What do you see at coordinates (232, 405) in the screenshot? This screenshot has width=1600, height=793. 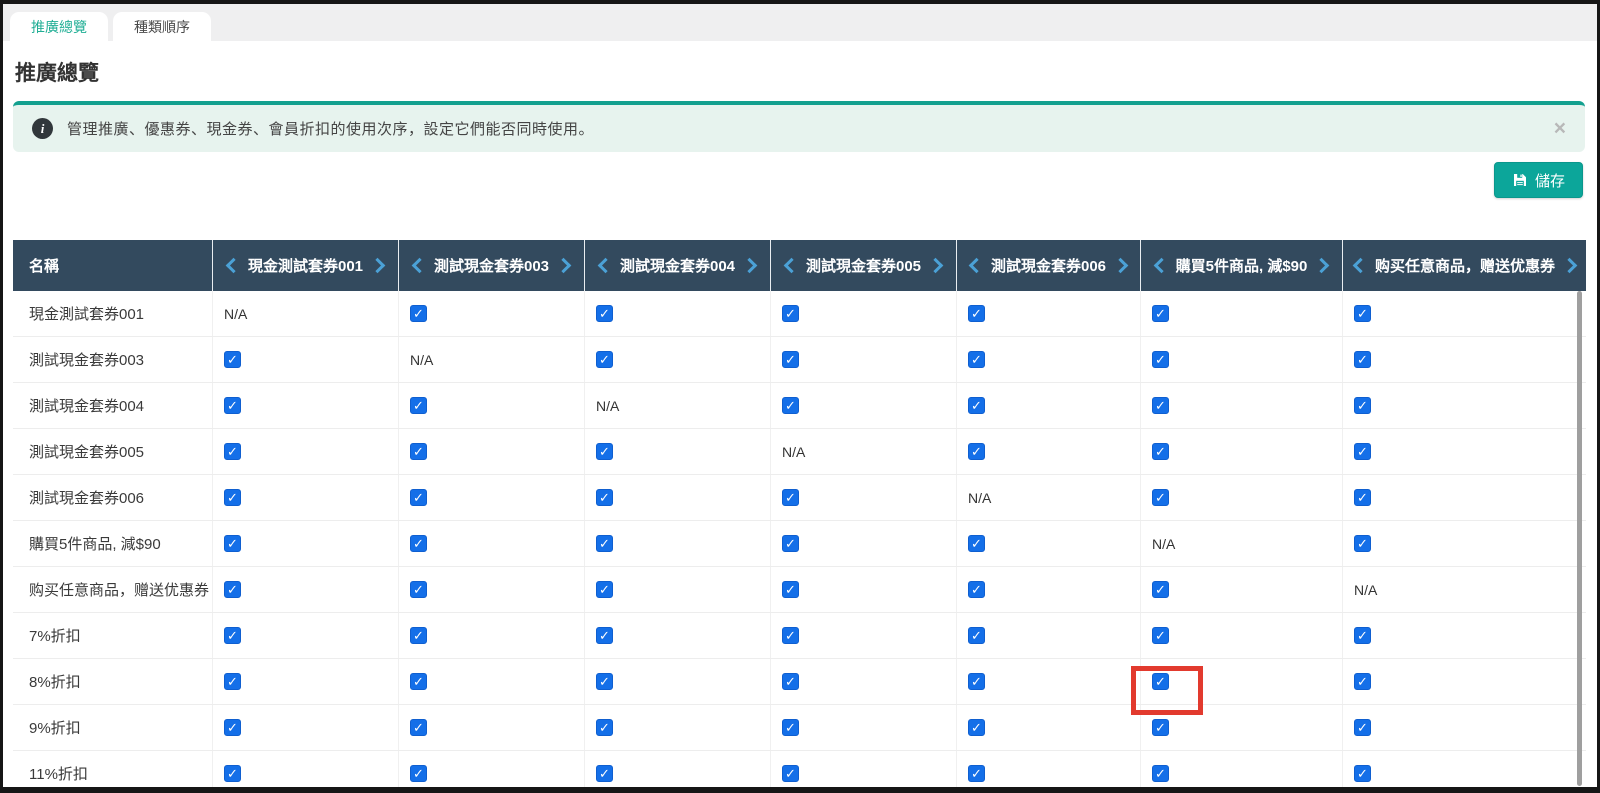 I see `checkbox-r3-c1: ✓` at bounding box center [232, 405].